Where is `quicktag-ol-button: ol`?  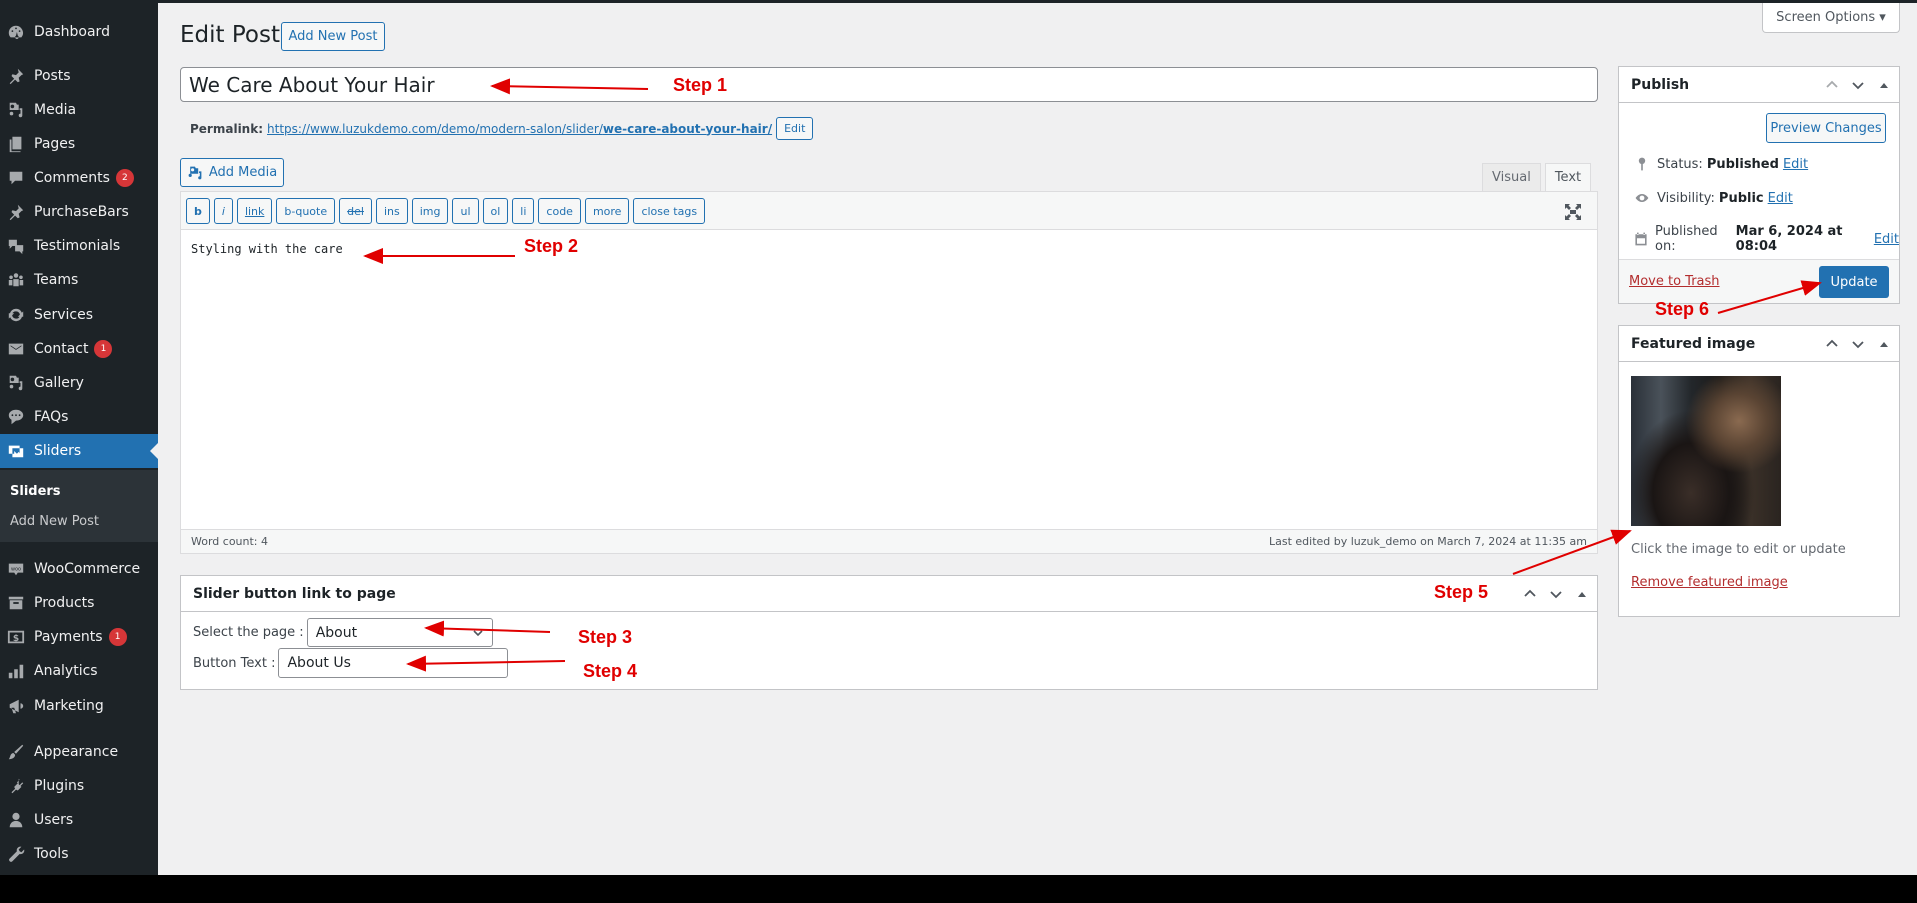 quicktag-ol-button: ol is located at coordinates (495, 211).